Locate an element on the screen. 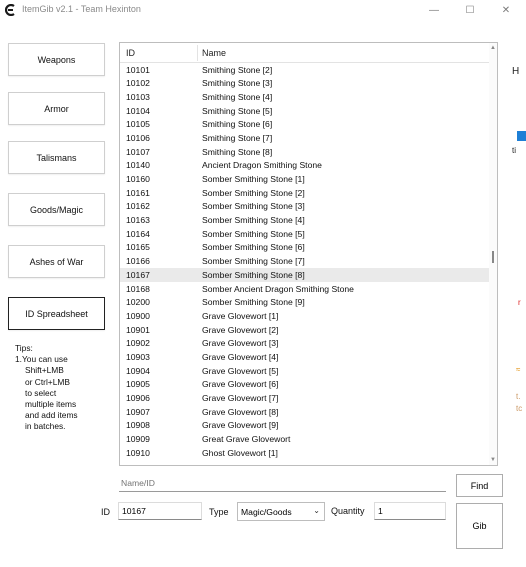  column-divider is located at coordinates (197, 53).